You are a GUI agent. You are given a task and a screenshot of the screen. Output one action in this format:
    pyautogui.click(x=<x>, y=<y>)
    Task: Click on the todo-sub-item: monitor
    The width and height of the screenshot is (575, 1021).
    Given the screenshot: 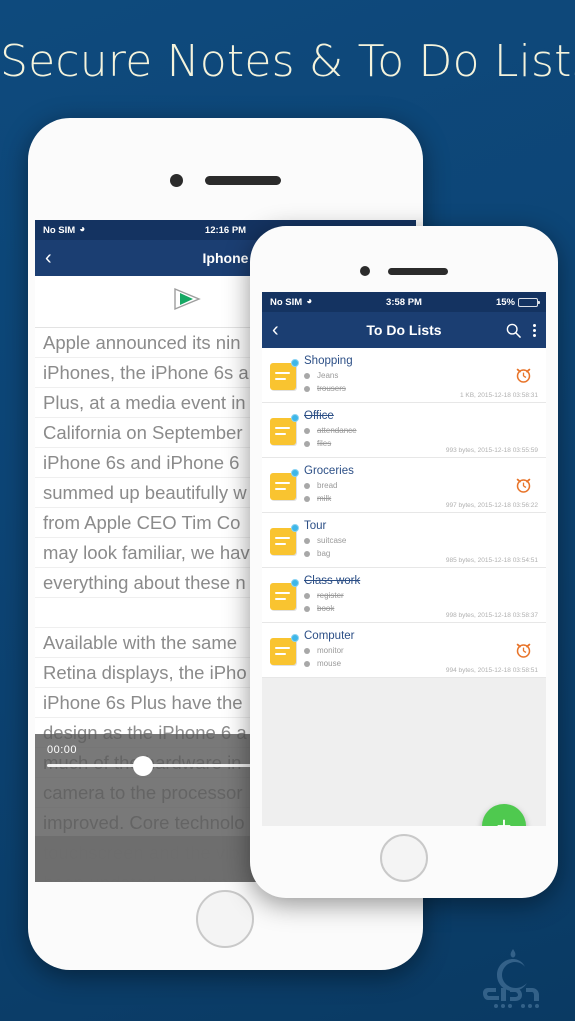 What is the action you would take?
    pyautogui.click(x=420, y=650)
    